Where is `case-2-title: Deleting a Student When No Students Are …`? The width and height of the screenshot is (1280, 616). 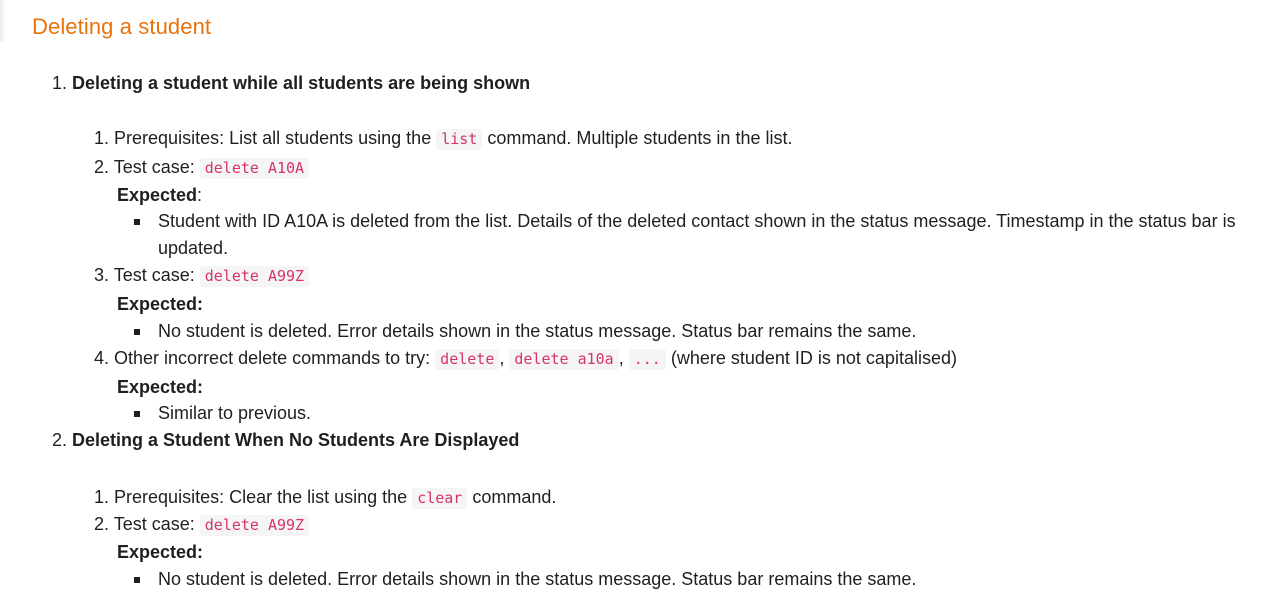
case-2-title: Deleting a Student When No Students Are … is located at coordinates (296, 440).